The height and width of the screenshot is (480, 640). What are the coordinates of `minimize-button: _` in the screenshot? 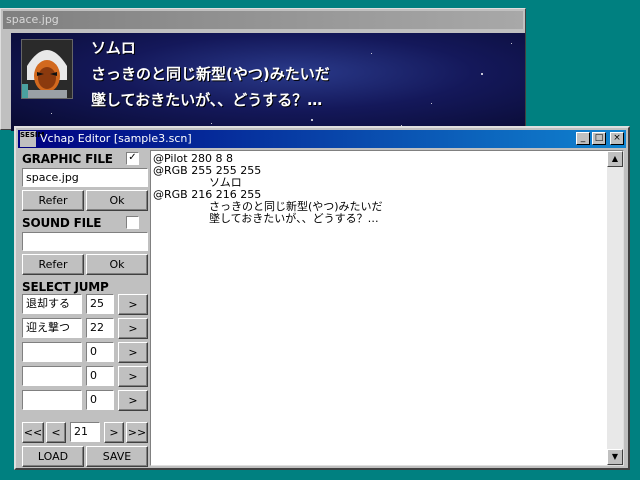 It's located at (583, 138).